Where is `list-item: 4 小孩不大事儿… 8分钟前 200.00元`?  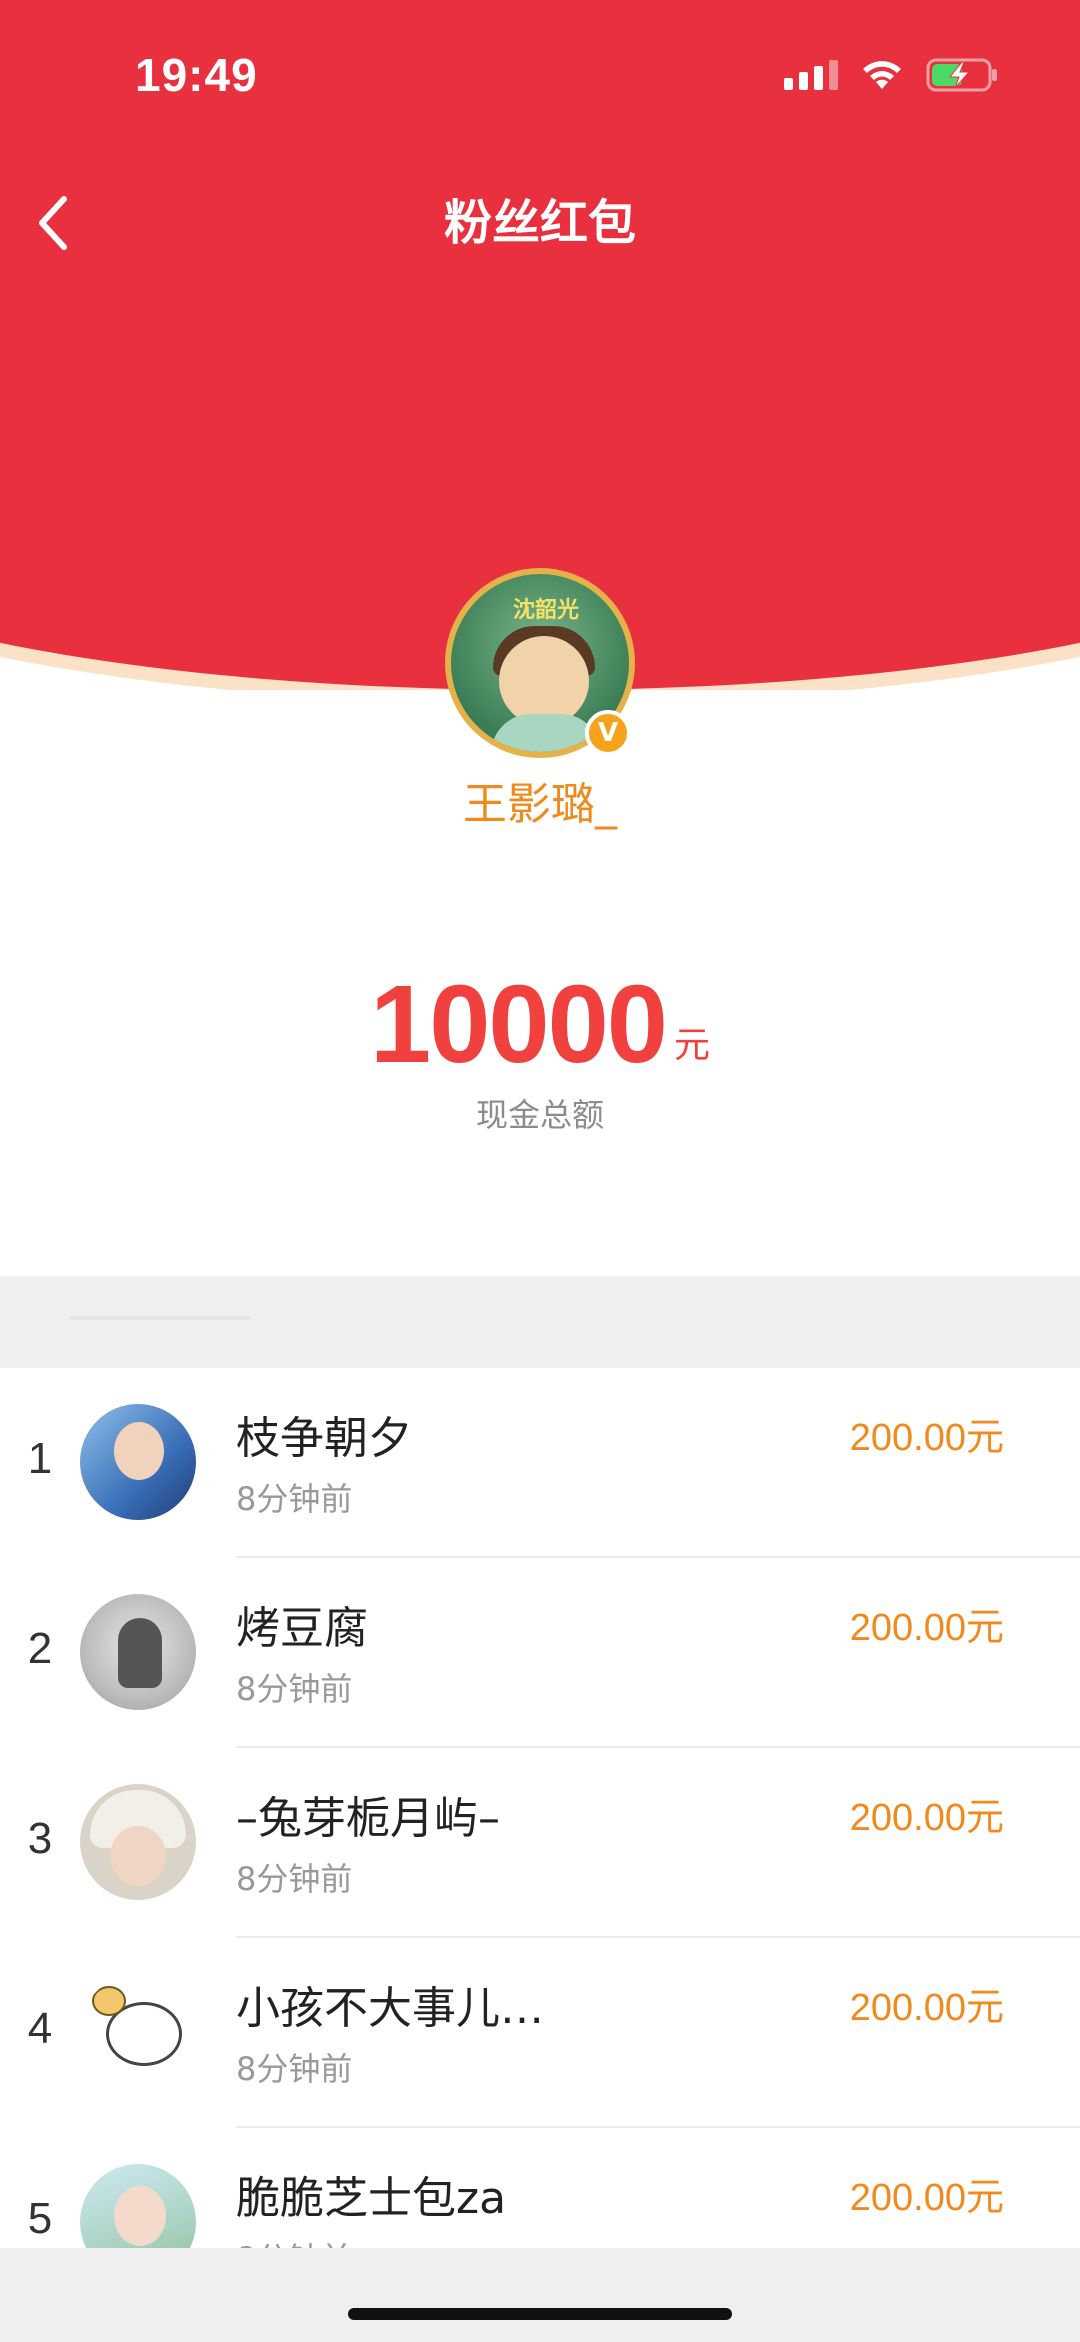 list-item: 4 小孩不大事儿… 8分钟前 200.00元 is located at coordinates (540, 2033).